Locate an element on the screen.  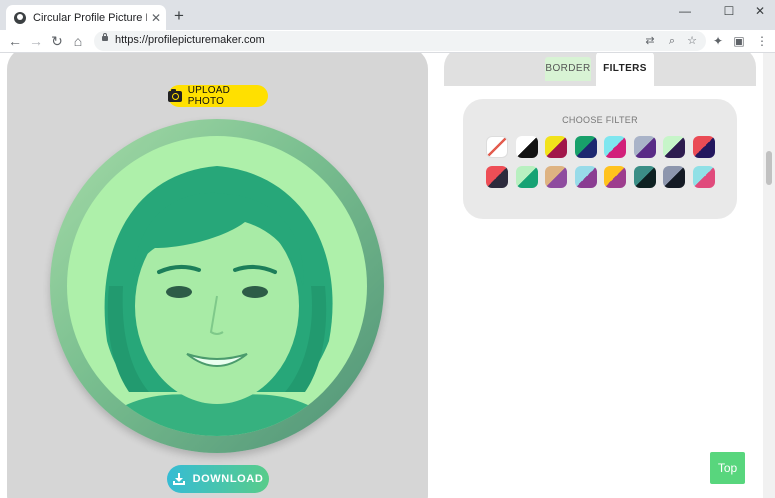
browser-menu-icon: ⋮ is located at coordinates (762, 41).